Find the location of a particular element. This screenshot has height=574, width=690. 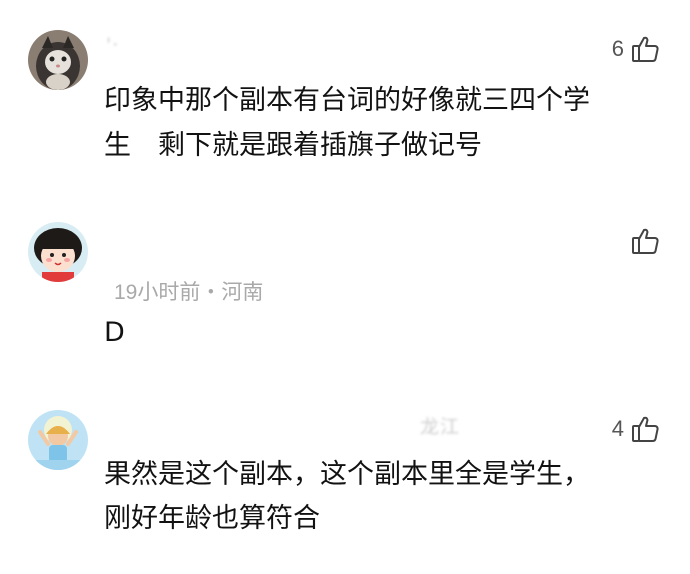

comment-text-line: 刚好年龄也算符合 is located at coordinates (212, 518).